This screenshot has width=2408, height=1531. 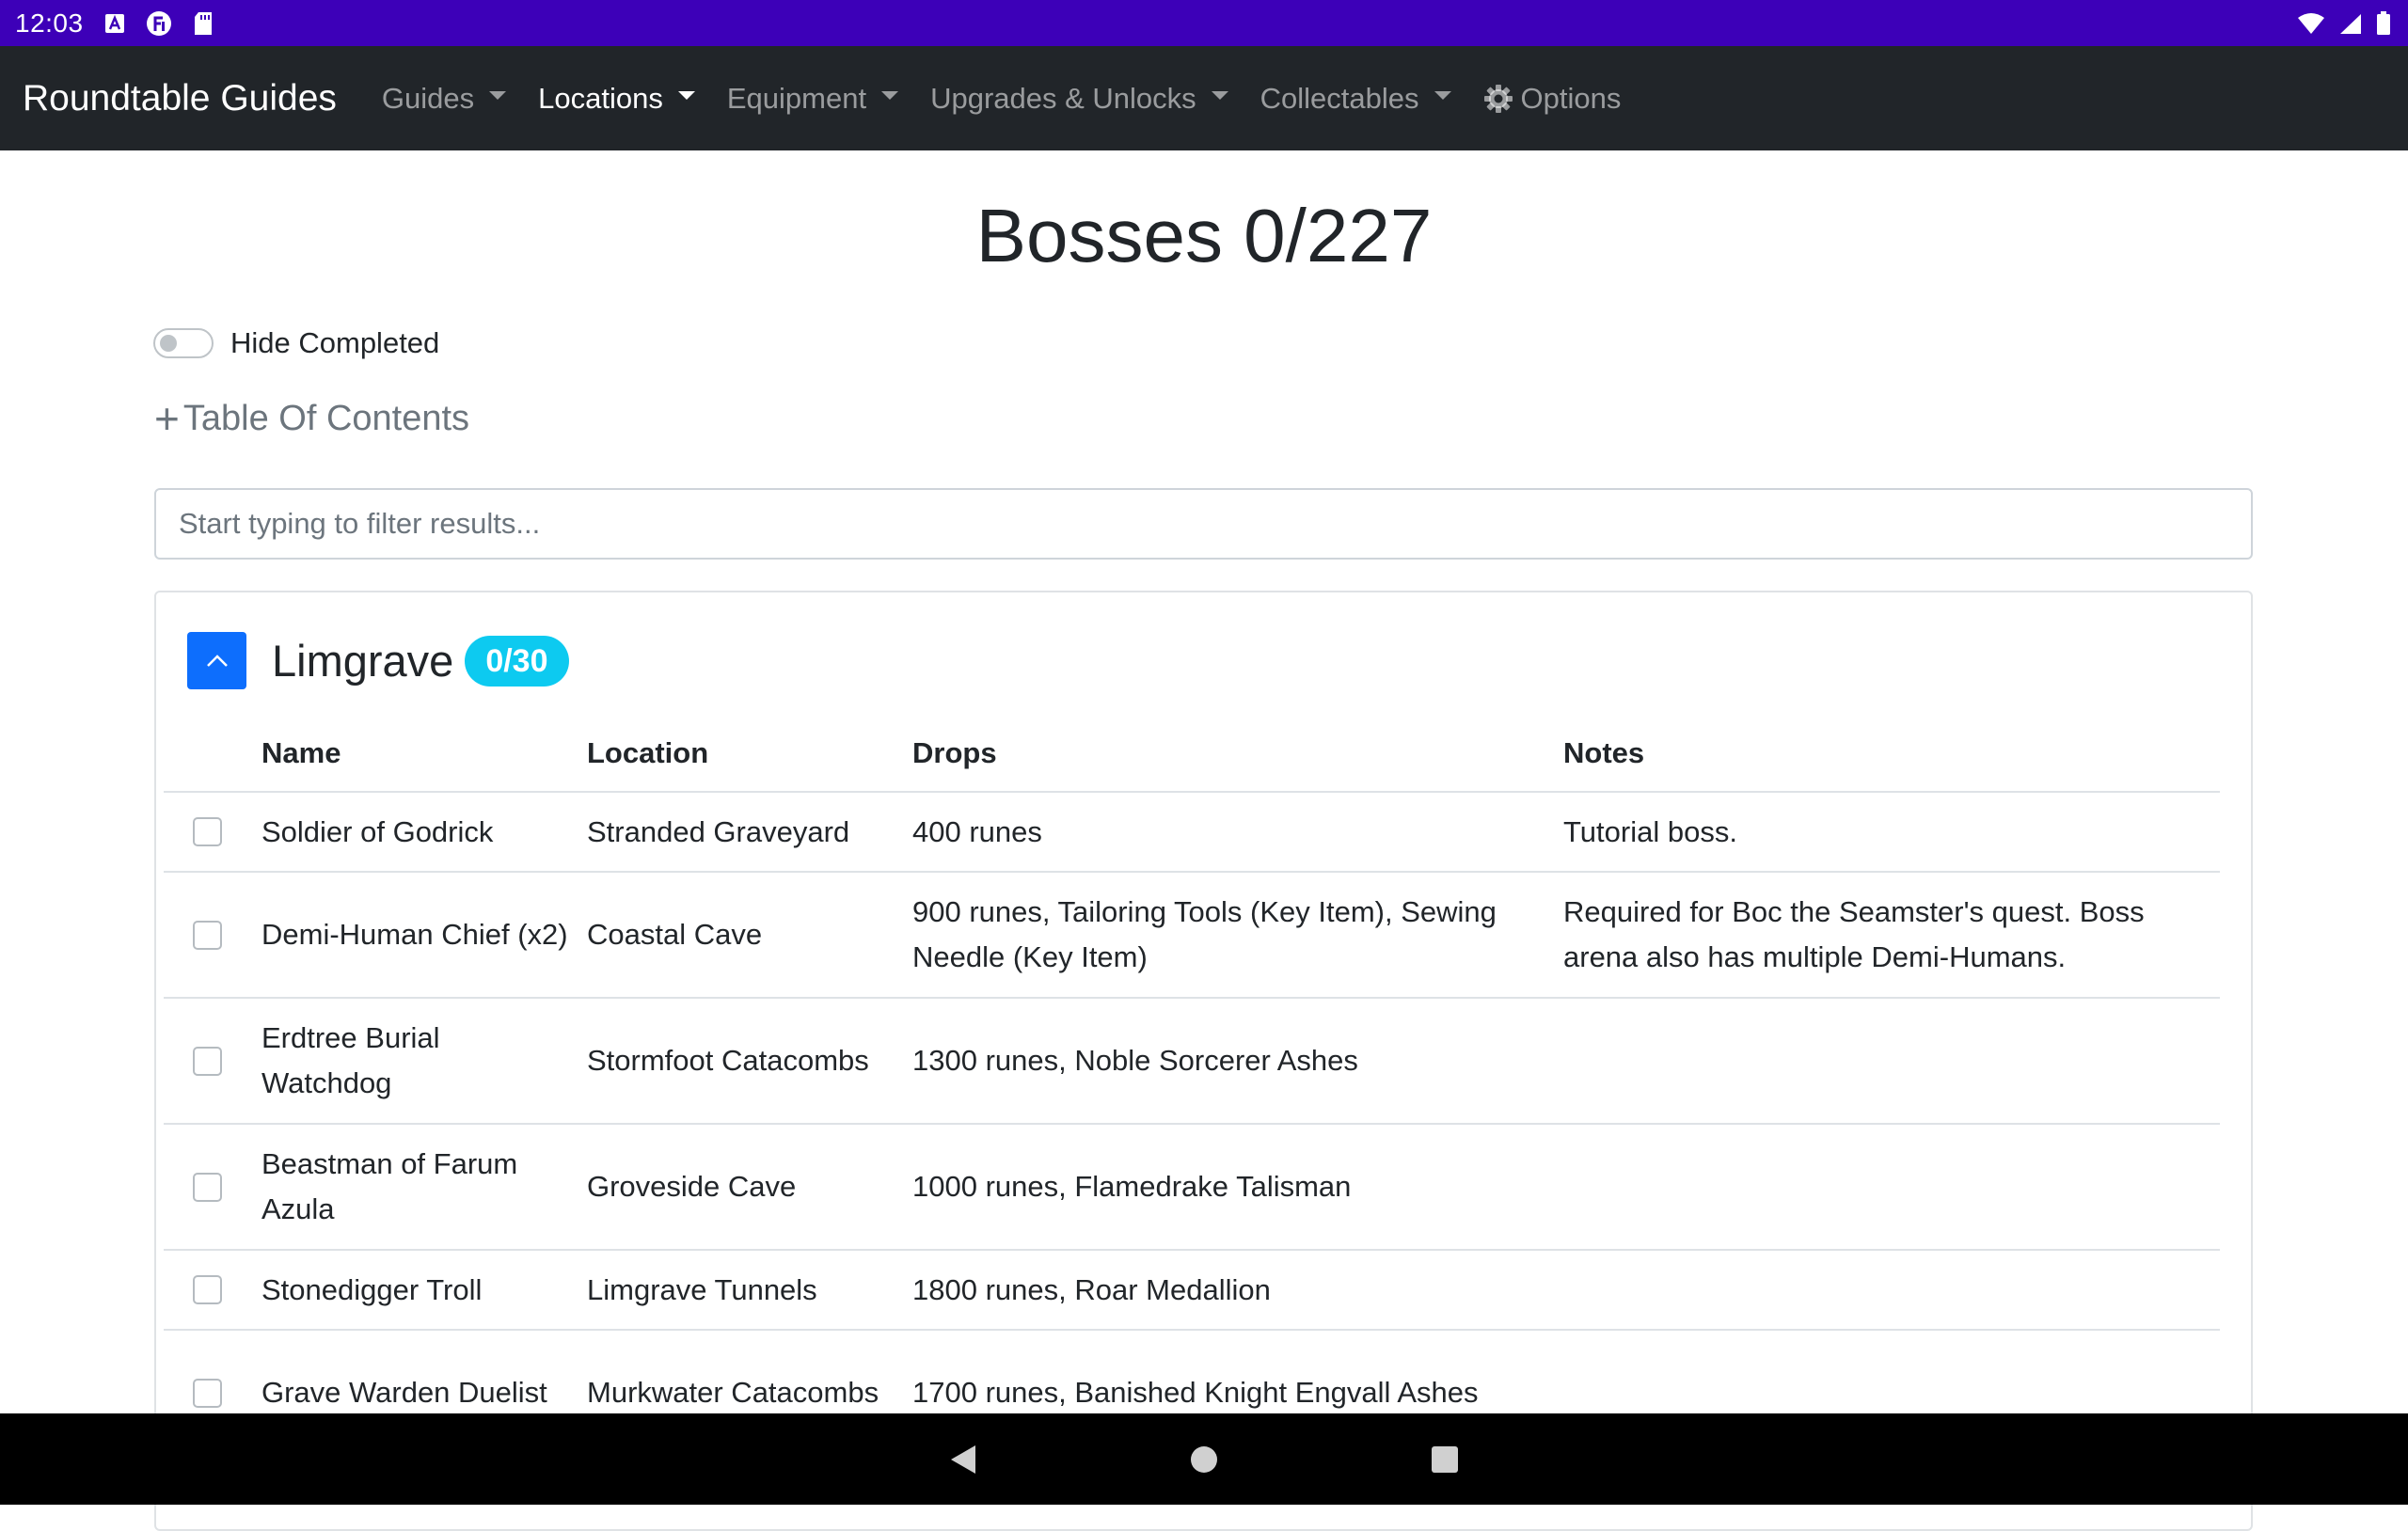 What do you see at coordinates (417, 935) in the screenshot?
I see `cell-name: Demi-Human Chief (x2)` at bounding box center [417, 935].